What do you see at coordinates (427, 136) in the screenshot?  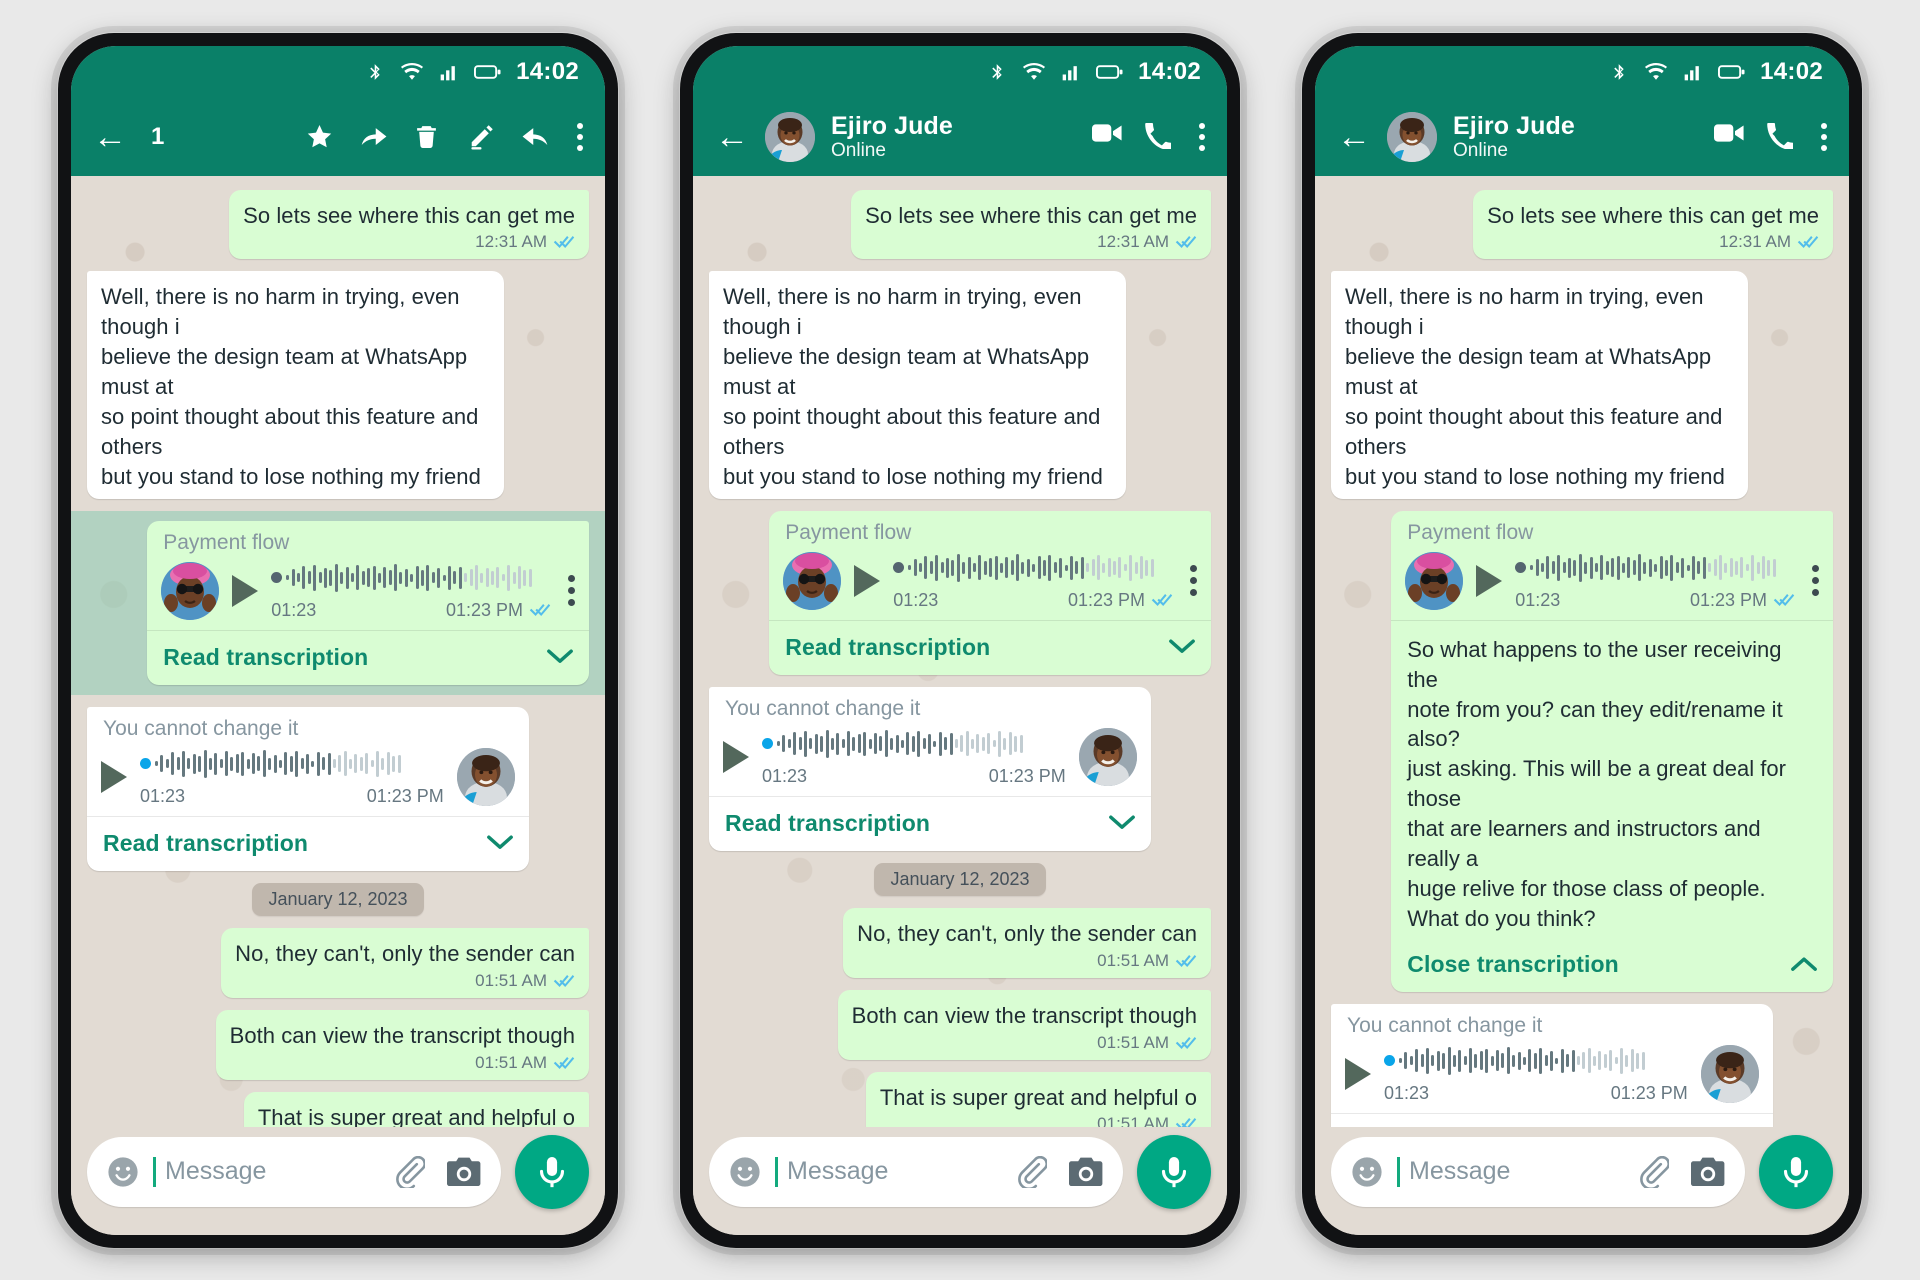 I see `delete-icon` at bounding box center [427, 136].